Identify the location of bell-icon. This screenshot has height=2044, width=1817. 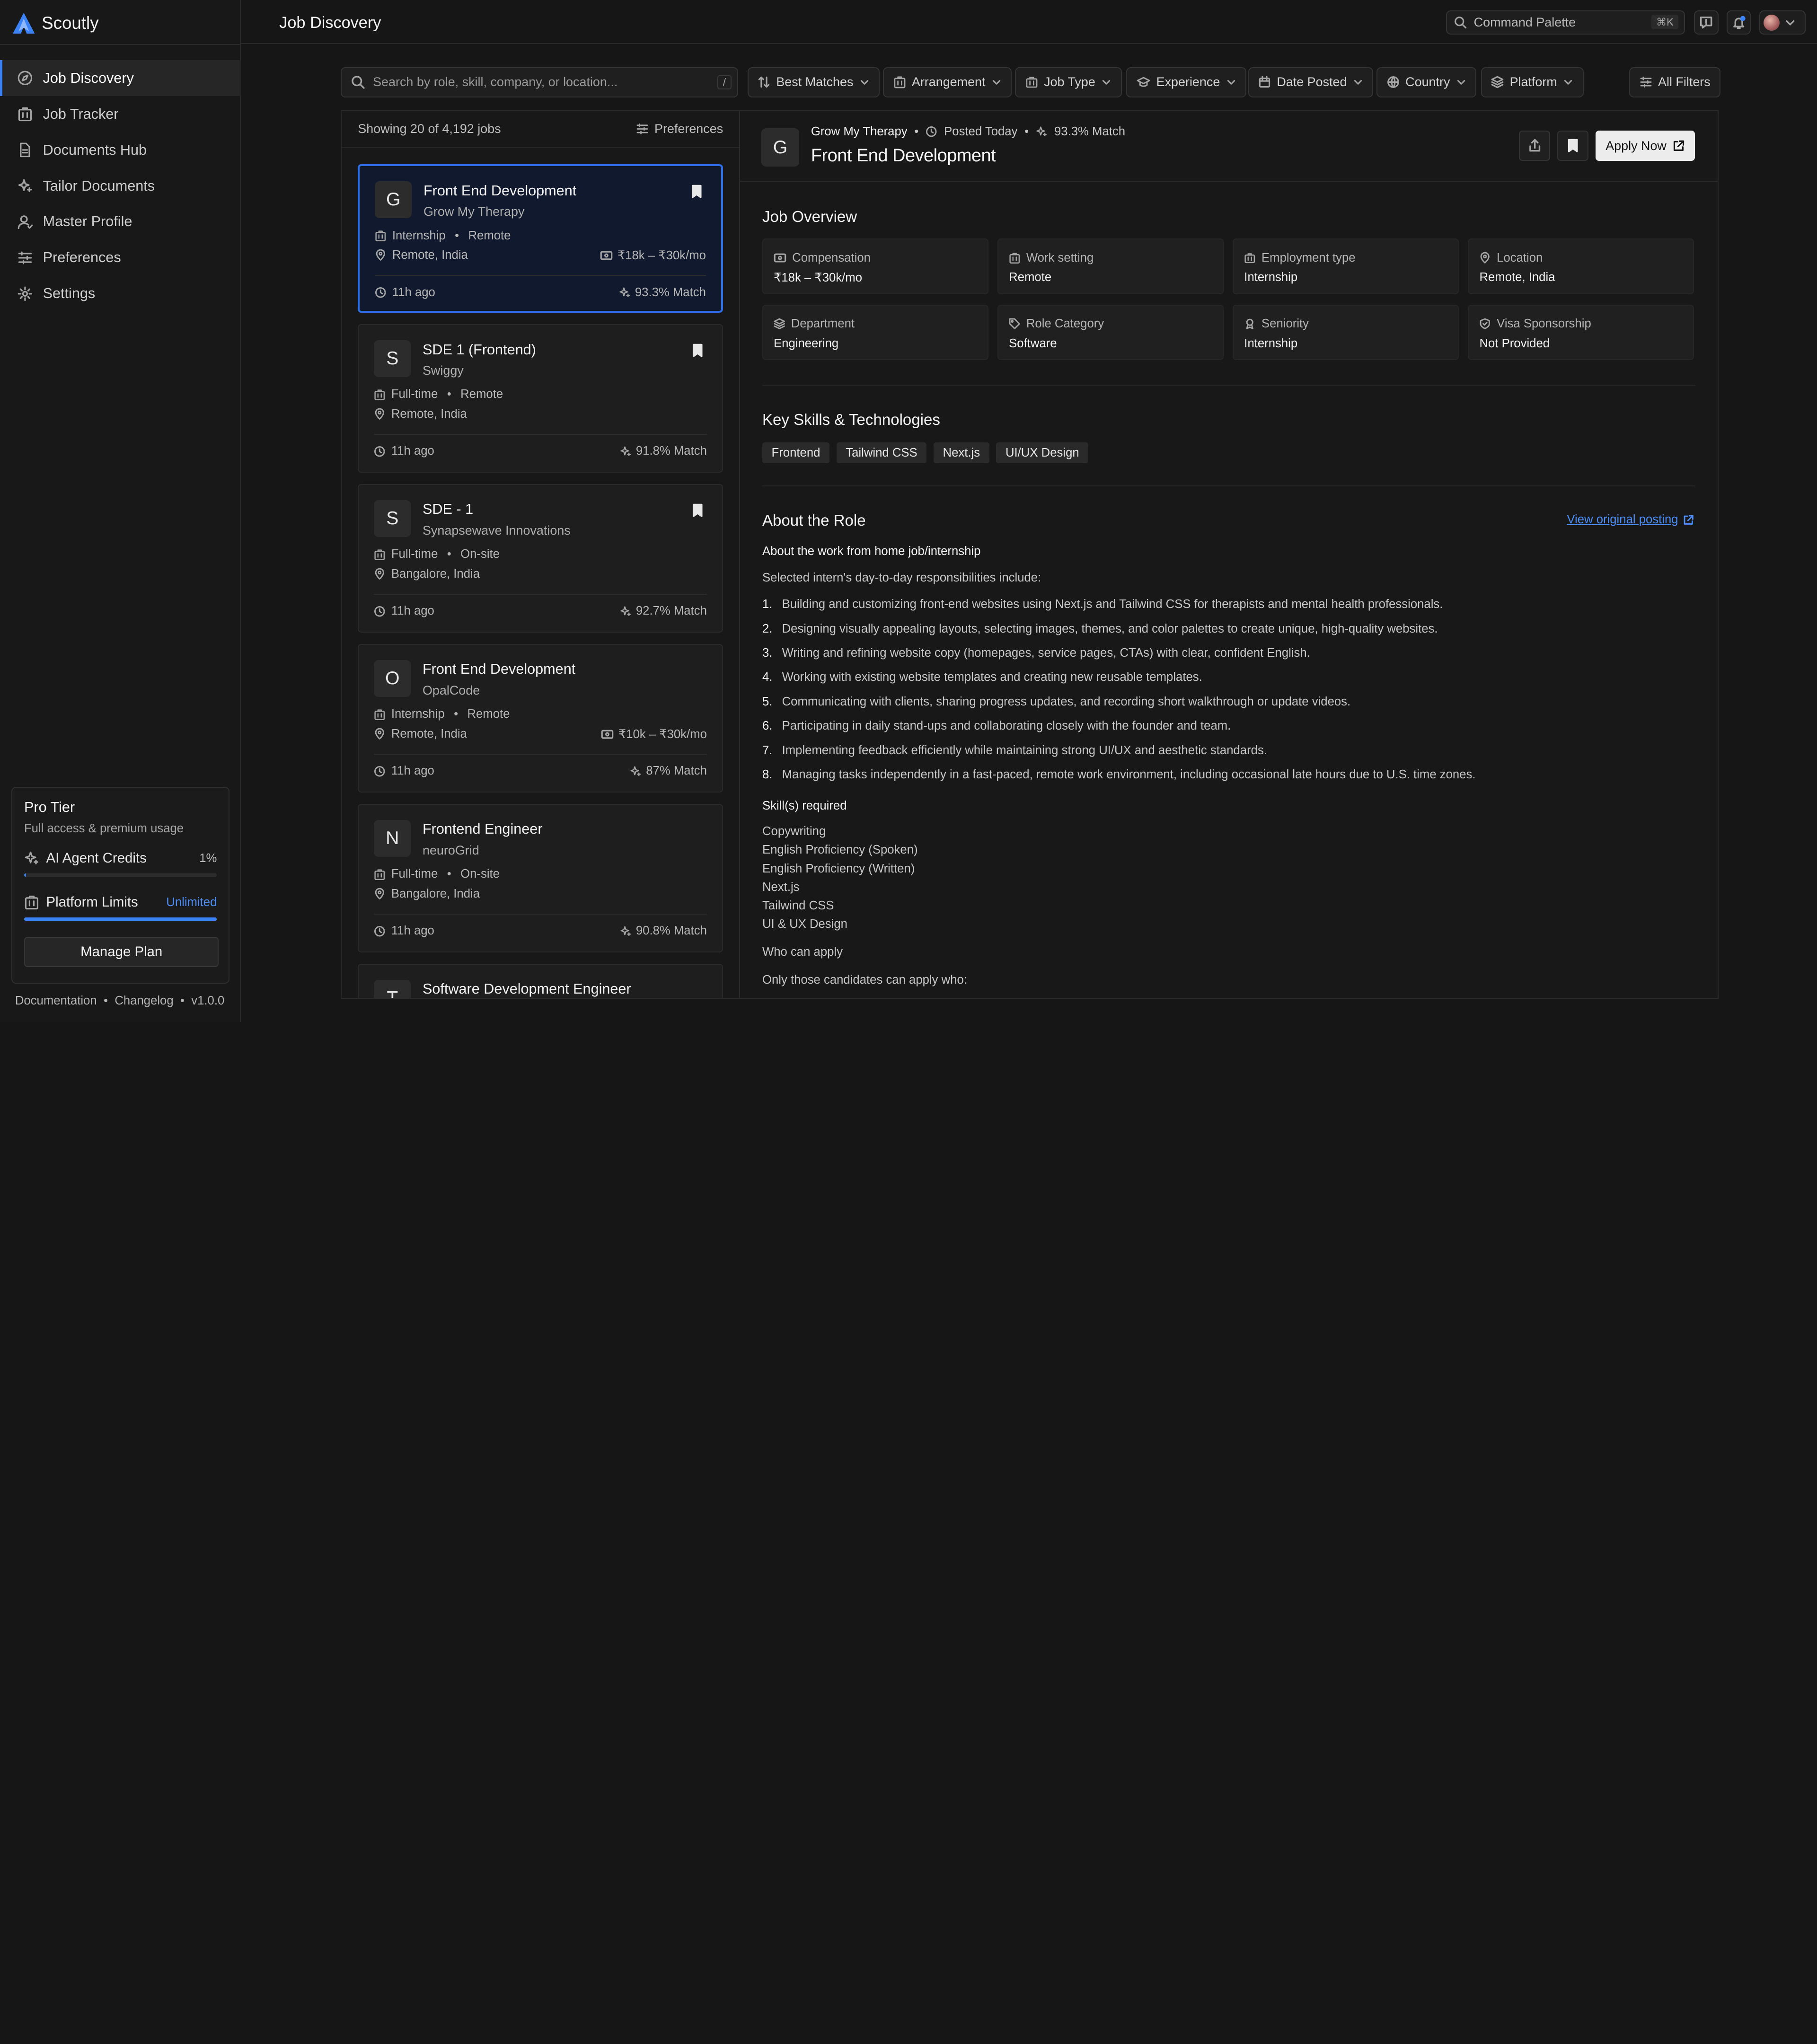
(1739, 22).